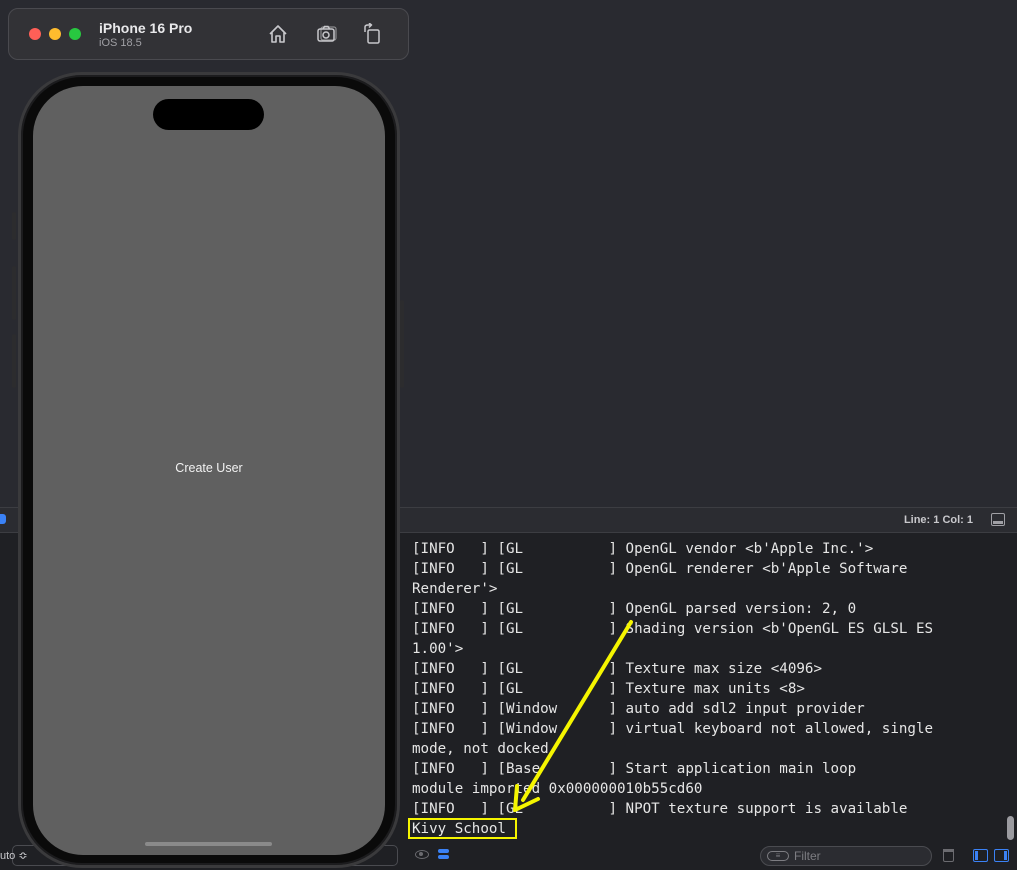 This screenshot has width=1017, height=870. I want to click on console-filter: ≡, so click(846, 856).